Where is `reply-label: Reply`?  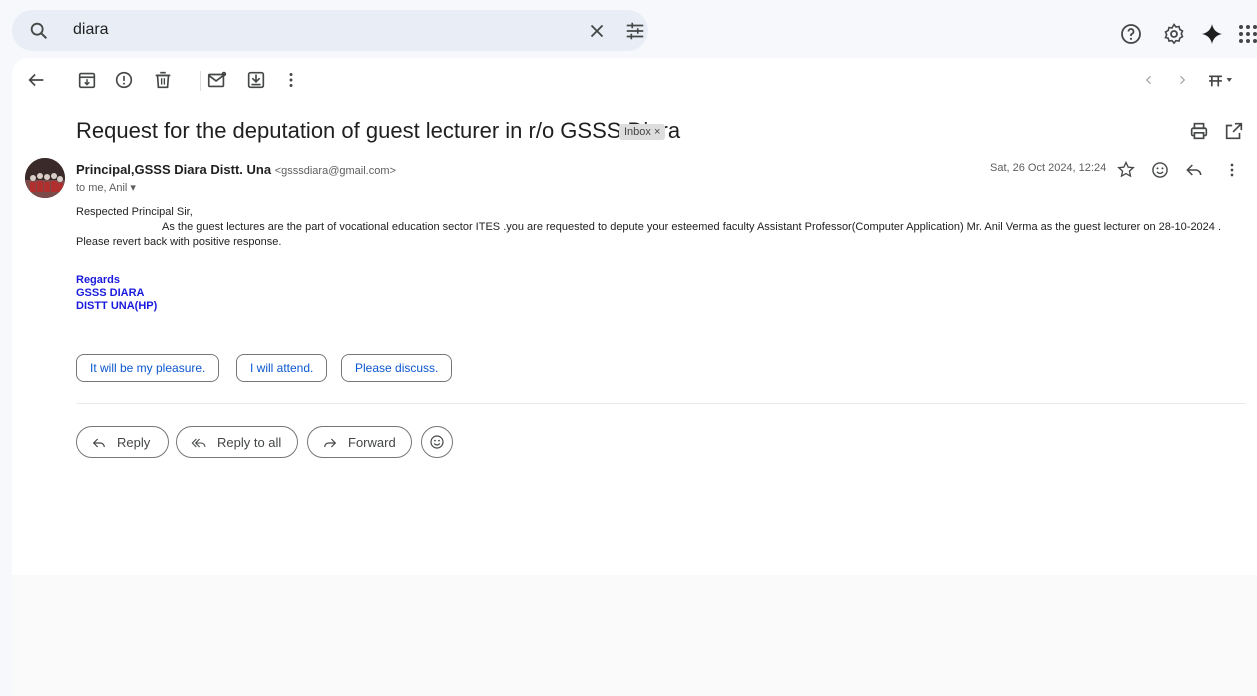
reply-label: Reply is located at coordinates (134, 442).